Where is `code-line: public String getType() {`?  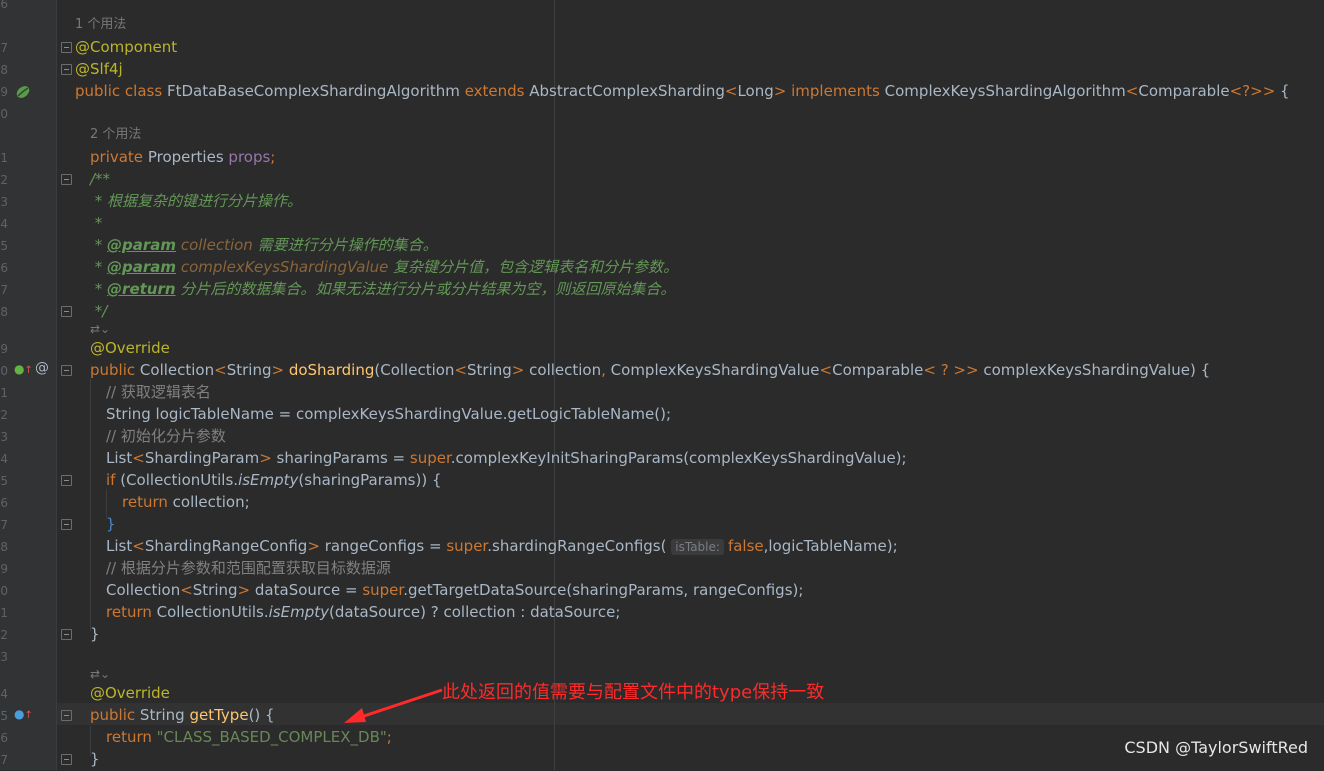
code-line: public String getType() { is located at coordinates (182, 715).